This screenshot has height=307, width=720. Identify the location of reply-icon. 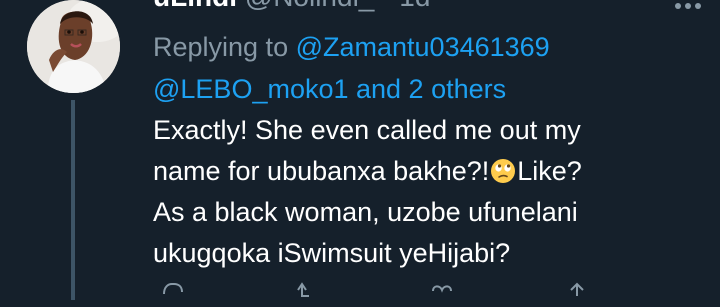
(172, 292).